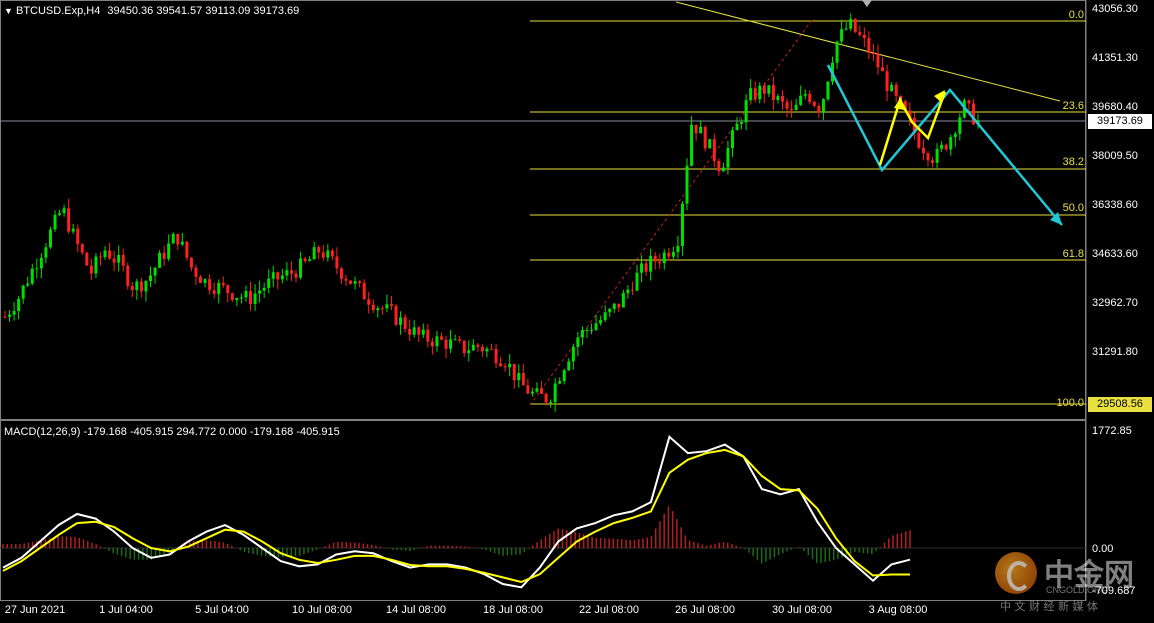  I want to click on current-price-tag: 39173.69, so click(1120, 121).